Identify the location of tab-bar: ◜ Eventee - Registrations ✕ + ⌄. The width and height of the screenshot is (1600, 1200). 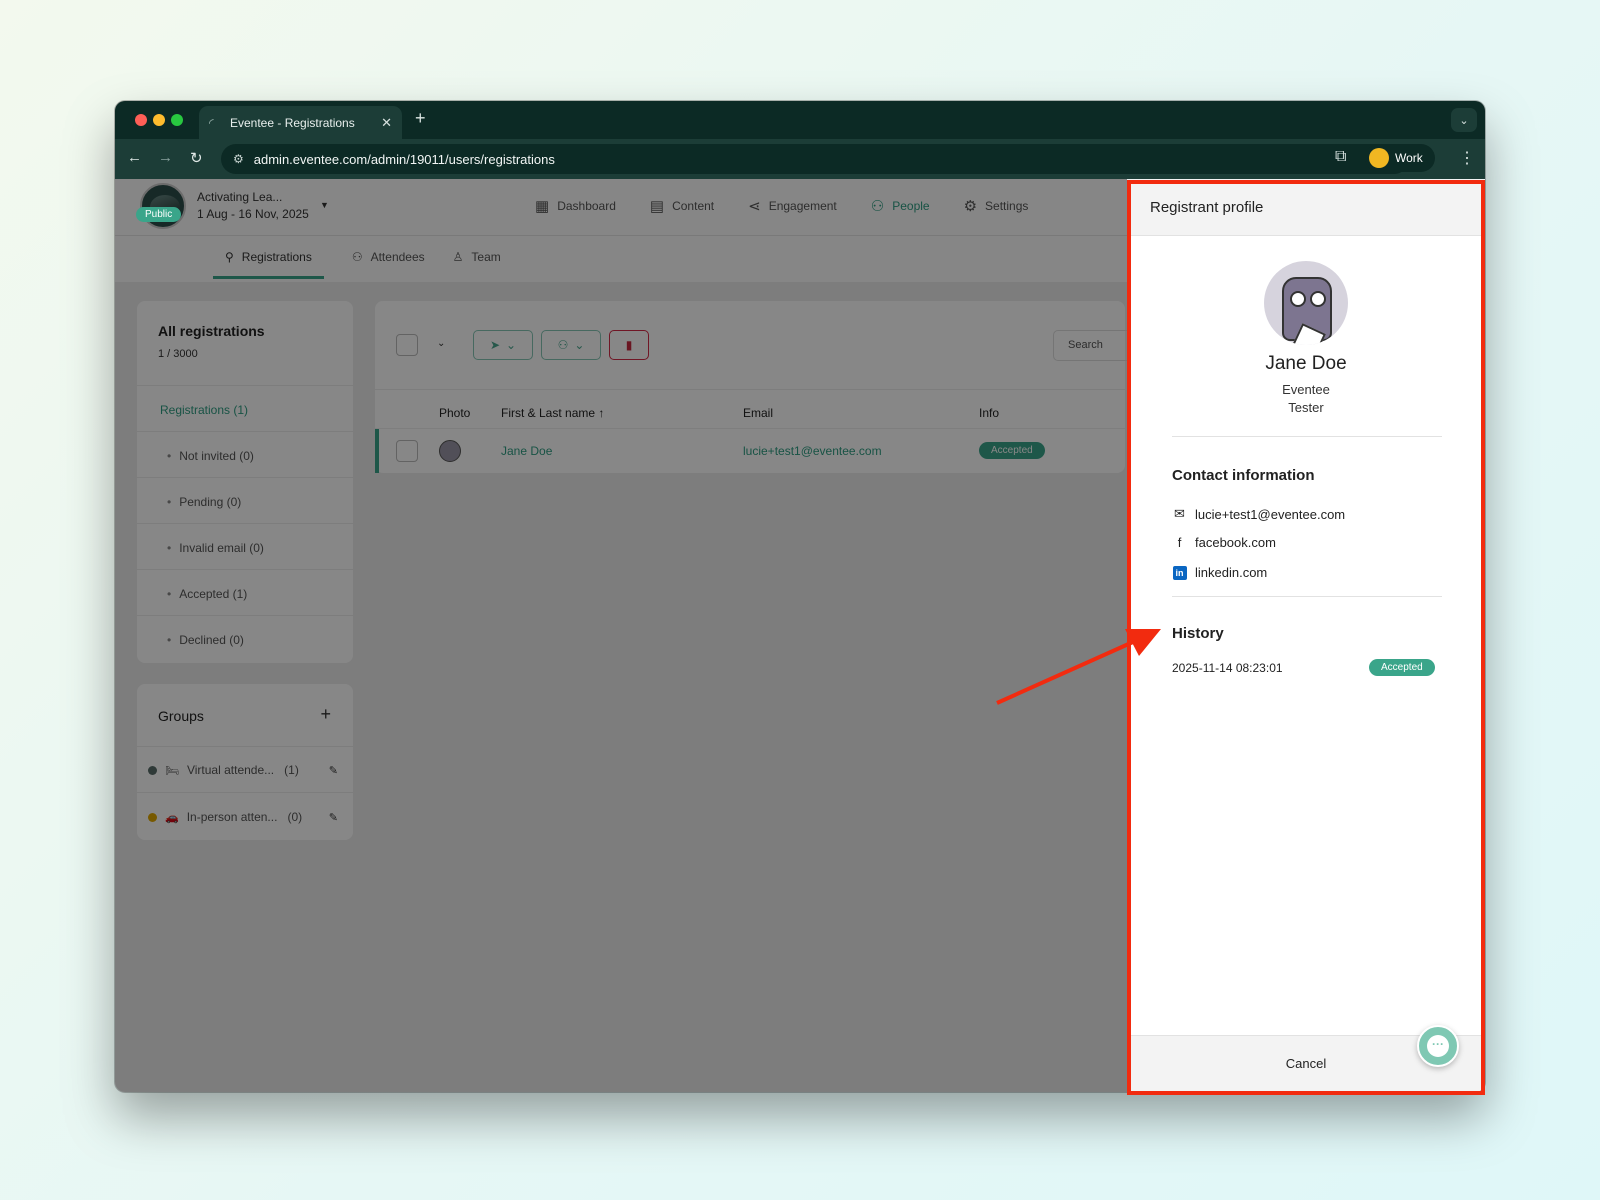
(800, 120).